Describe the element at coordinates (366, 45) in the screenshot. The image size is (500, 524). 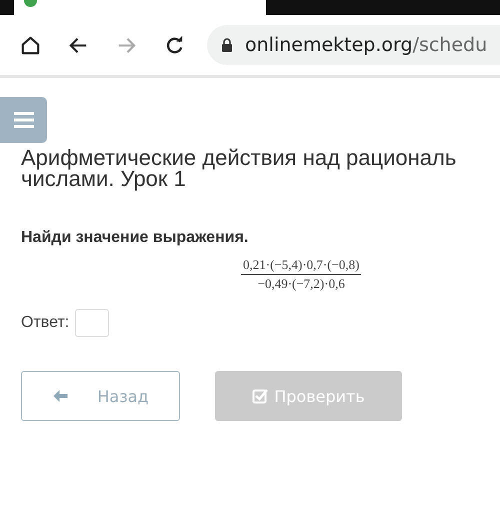
I see `url-text: onlinemektep.org/schedu` at that location.